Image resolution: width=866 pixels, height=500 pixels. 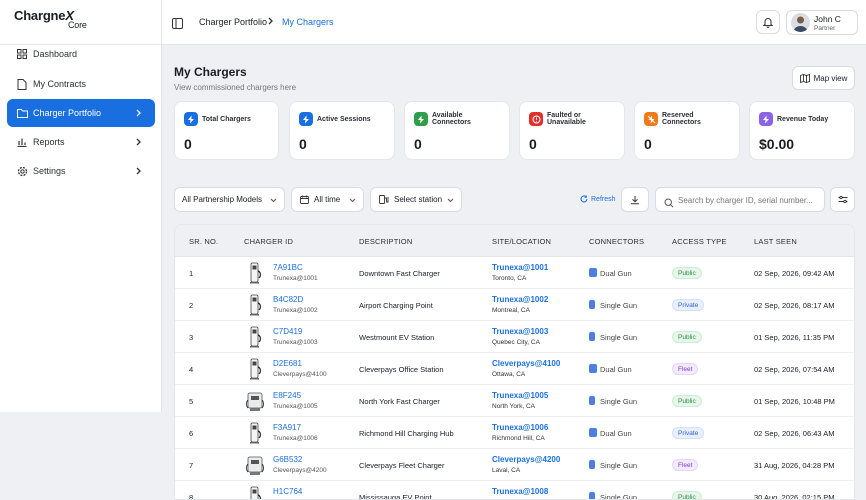 I want to click on chevron-down-icon, so click(x=273, y=200).